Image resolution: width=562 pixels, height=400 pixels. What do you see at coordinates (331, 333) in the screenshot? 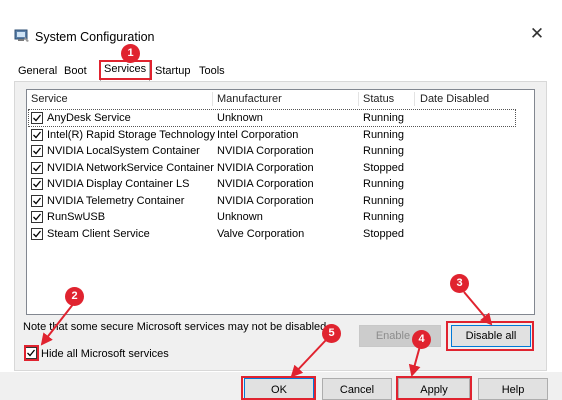
I see `annotation-badge-5: 5` at bounding box center [331, 333].